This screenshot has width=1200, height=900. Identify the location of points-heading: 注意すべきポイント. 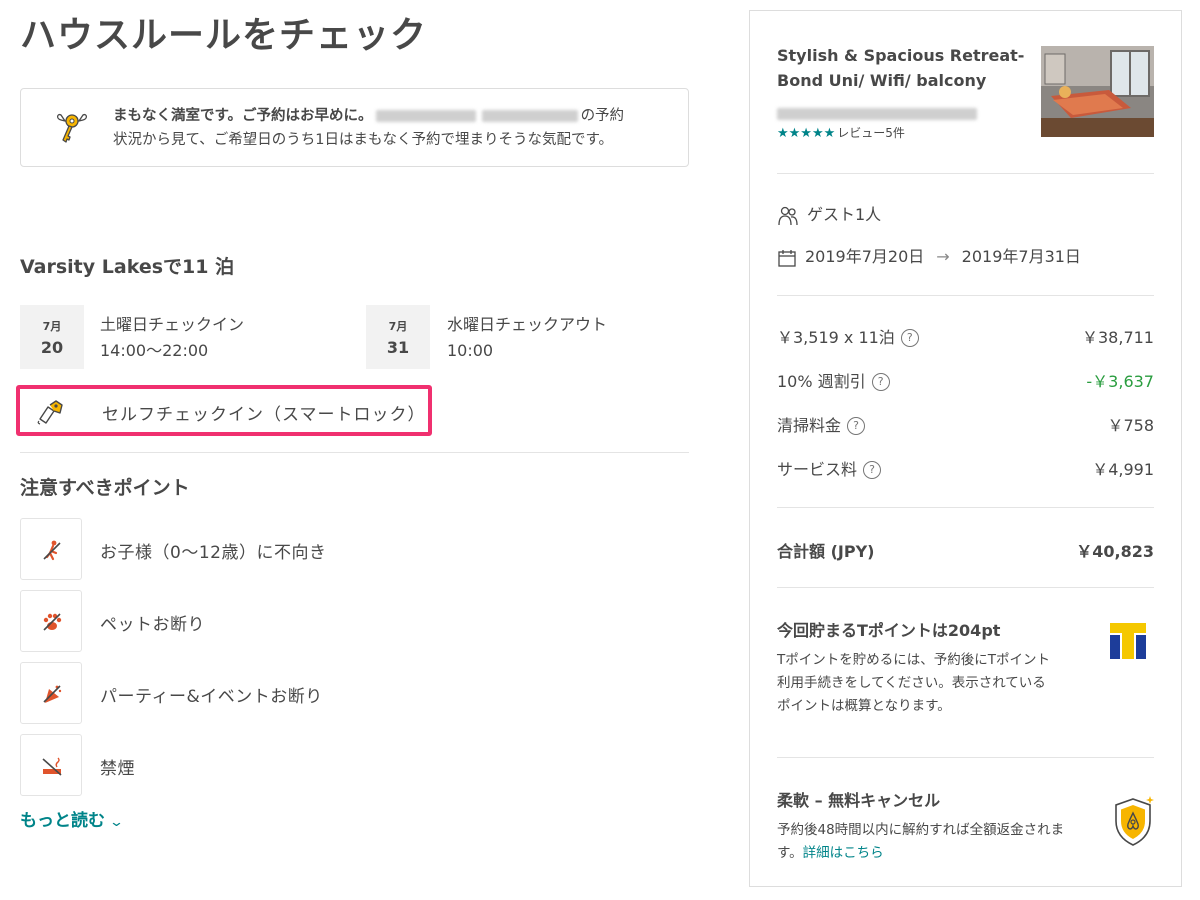
(105, 488).